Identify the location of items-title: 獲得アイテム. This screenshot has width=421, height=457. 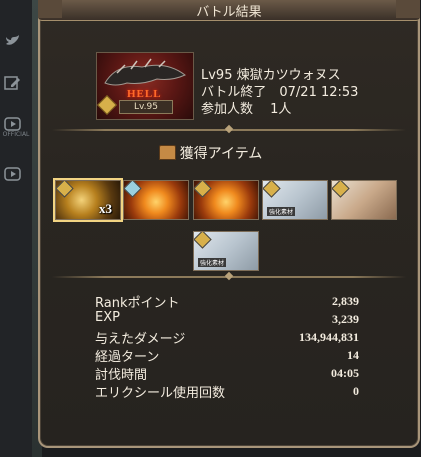
(221, 154).